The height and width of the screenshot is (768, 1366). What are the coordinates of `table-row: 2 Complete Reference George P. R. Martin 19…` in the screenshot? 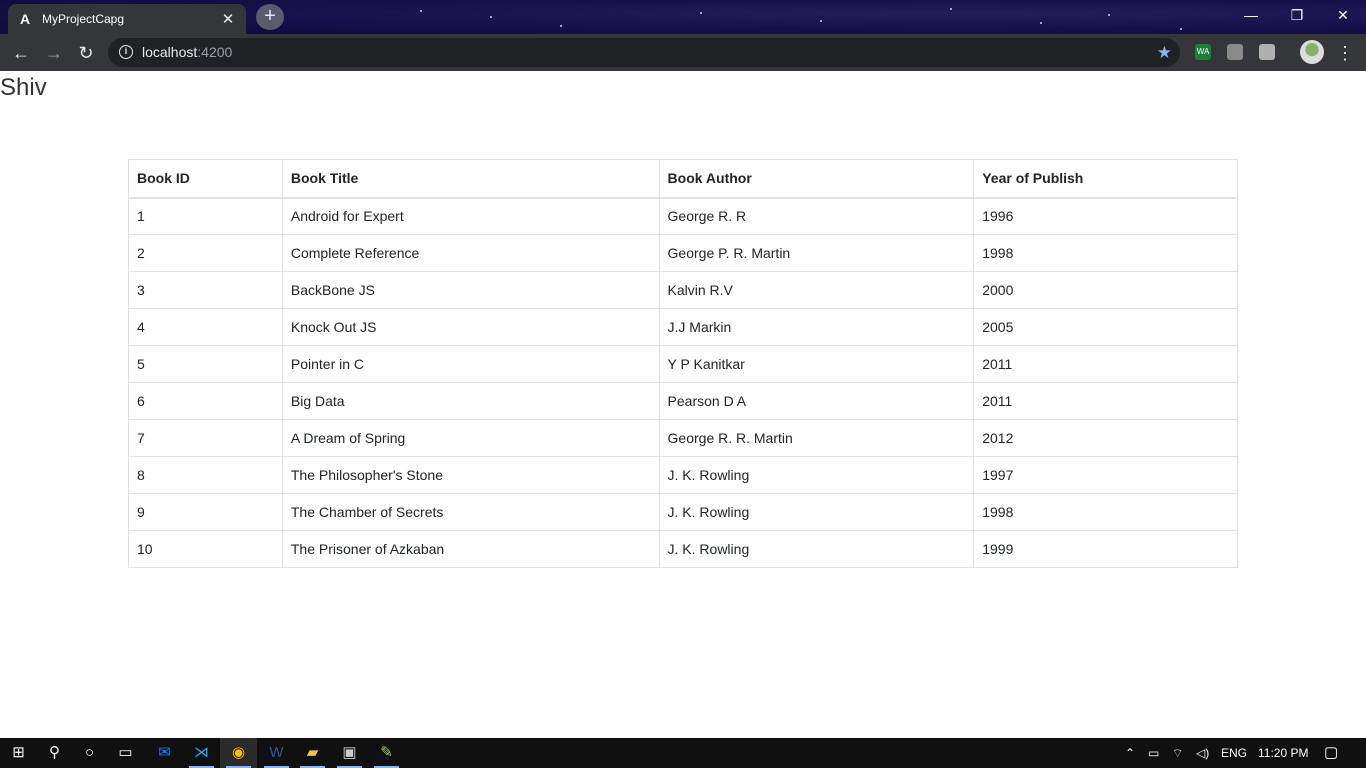 It's located at (683, 253).